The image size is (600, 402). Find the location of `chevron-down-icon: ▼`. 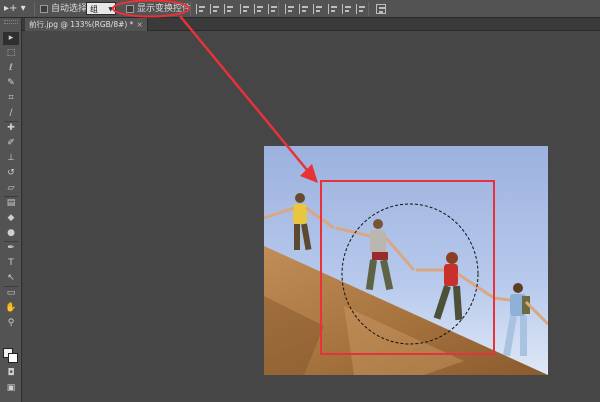

chevron-down-icon: ▼ is located at coordinates (110, 9).